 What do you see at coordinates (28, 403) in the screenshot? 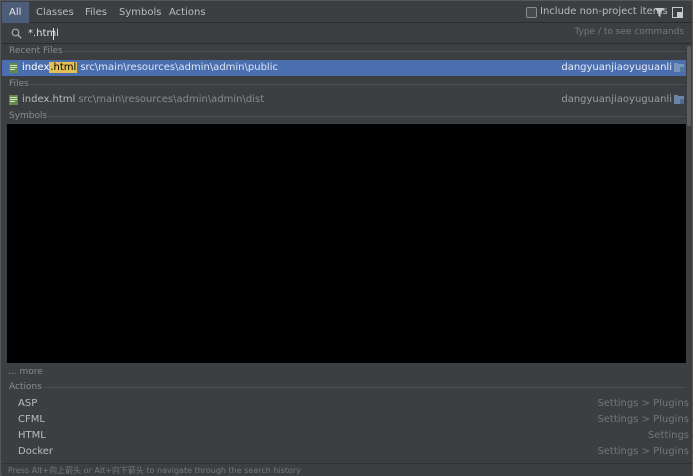
I see `action-name: ASP` at bounding box center [28, 403].